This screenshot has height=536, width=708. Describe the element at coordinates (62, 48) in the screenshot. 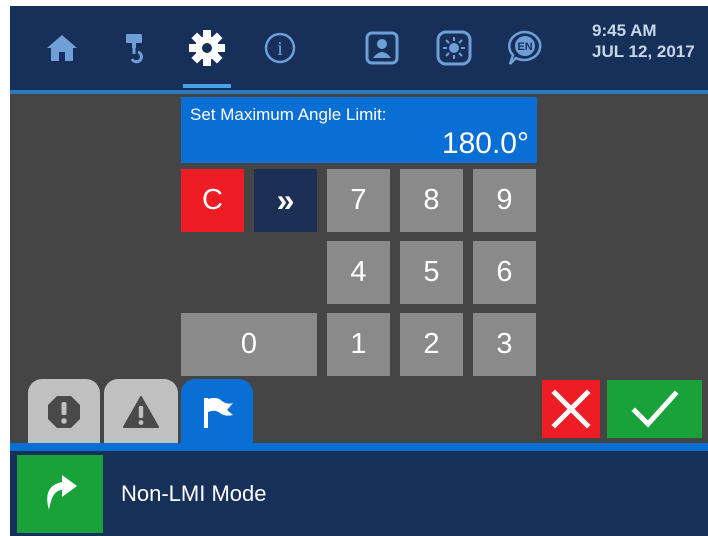

I see `home-icon` at that location.